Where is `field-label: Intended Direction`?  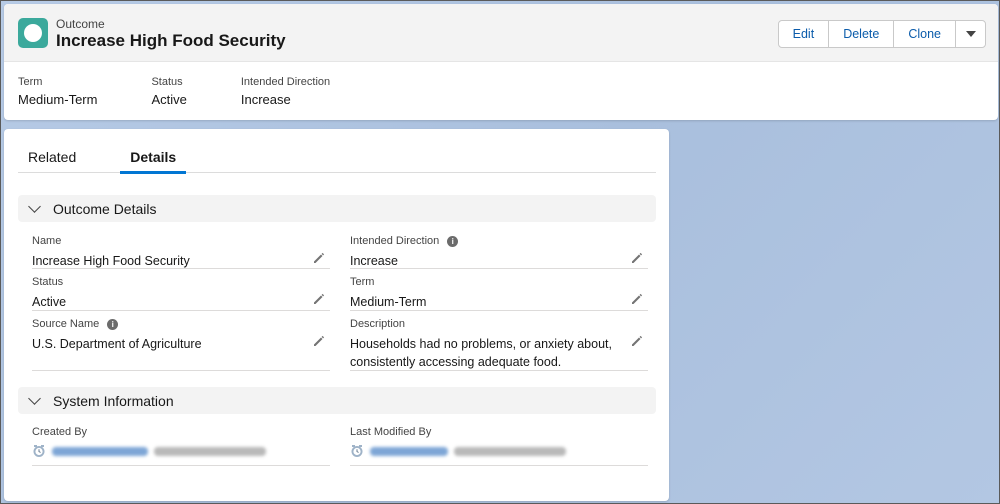
field-label: Intended Direction is located at coordinates (395, 241).